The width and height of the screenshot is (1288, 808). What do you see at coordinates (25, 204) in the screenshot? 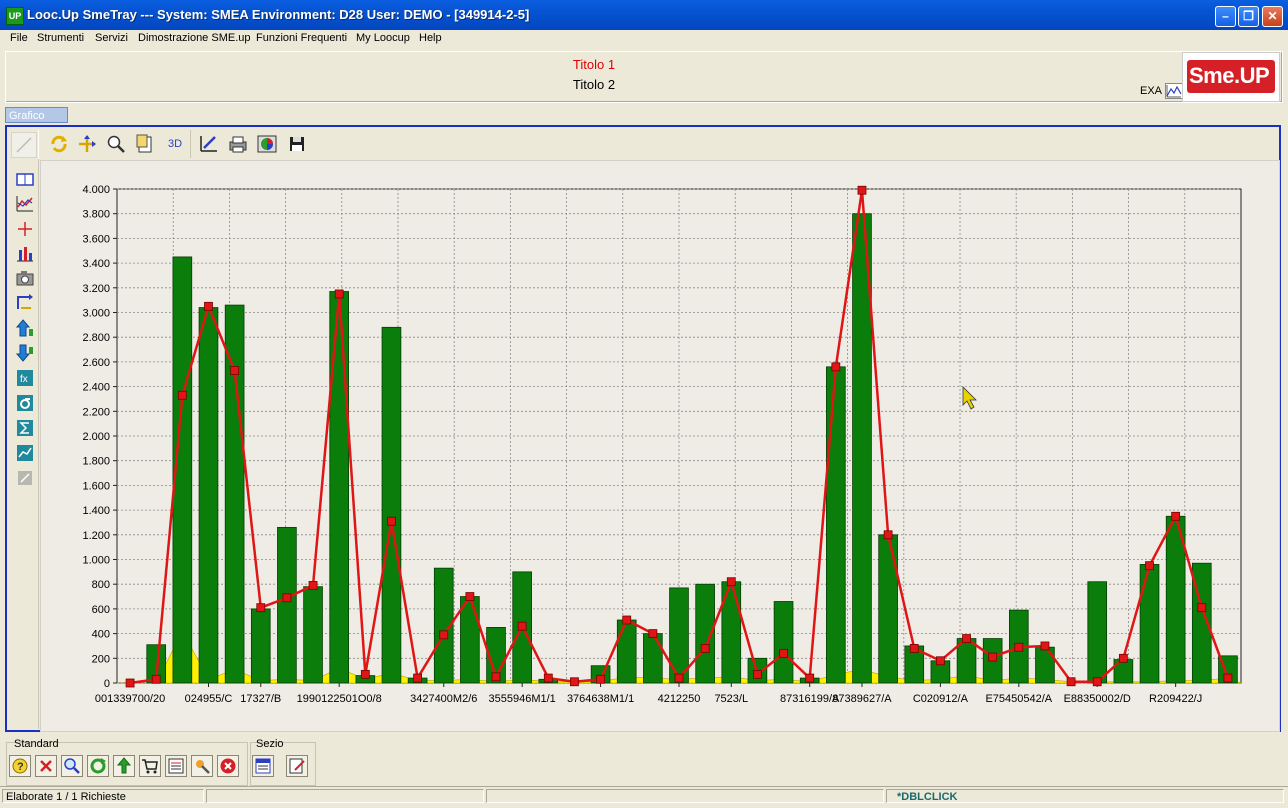
I see `line-chart-icon` at bounding box center [25, 204].